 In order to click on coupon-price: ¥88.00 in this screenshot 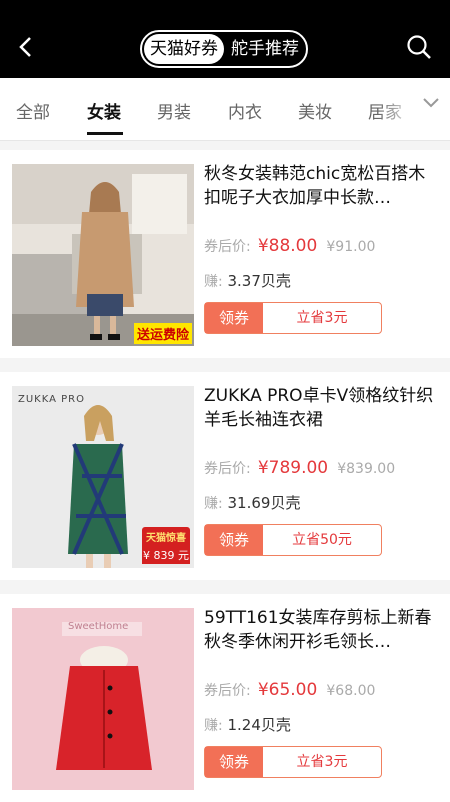, I will do `click(287, 246)`.